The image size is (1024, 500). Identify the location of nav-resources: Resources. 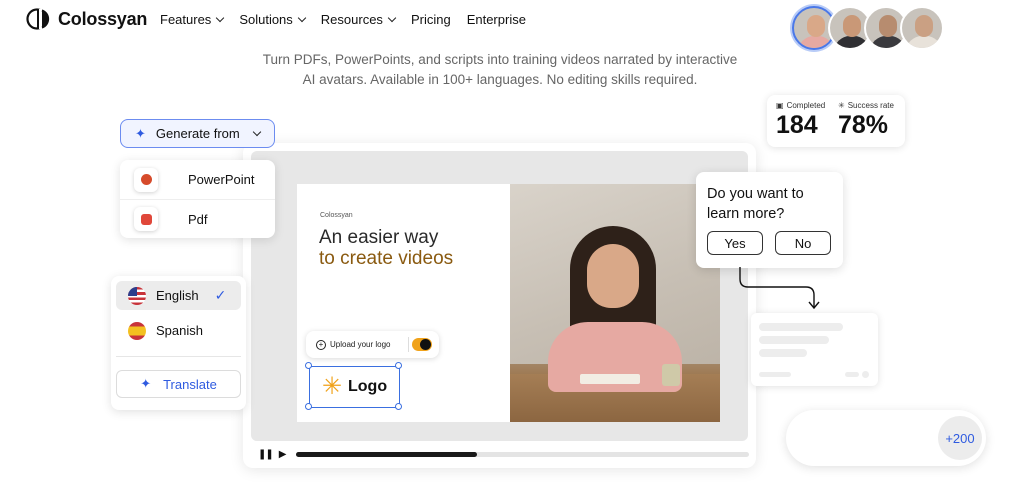
(358, 19).